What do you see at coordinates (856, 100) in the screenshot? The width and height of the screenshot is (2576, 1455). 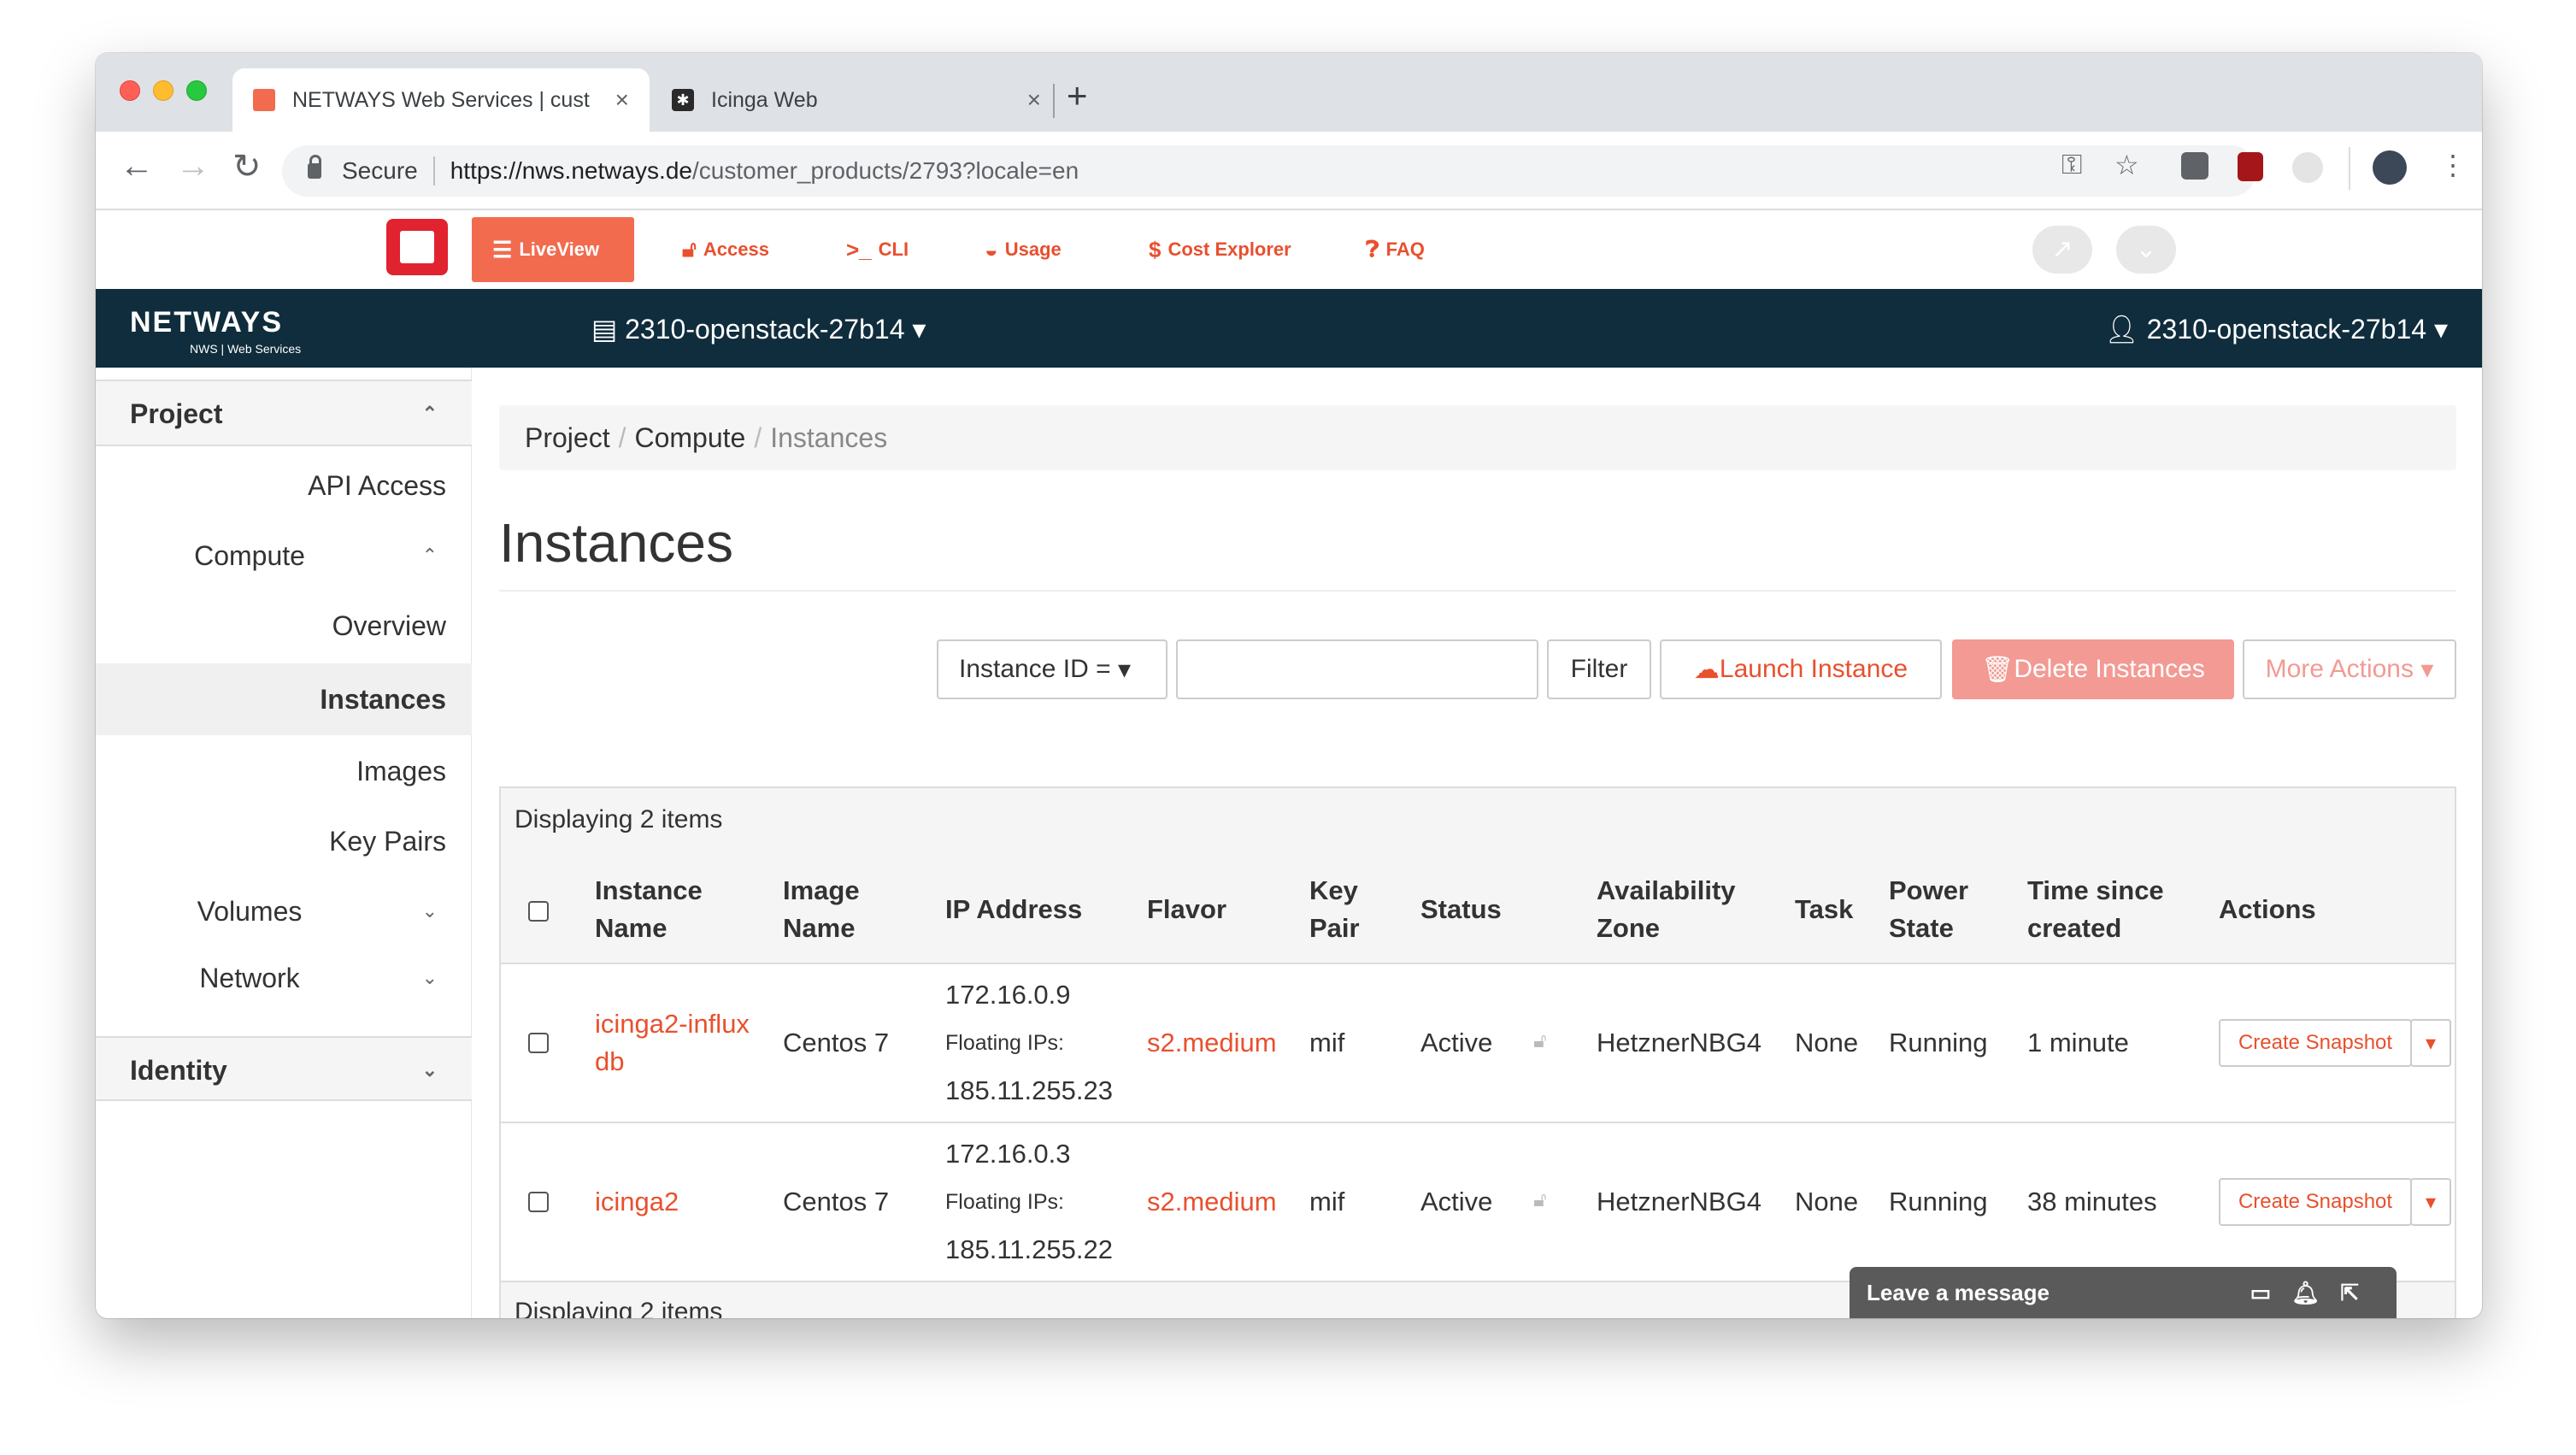 I see `tab-icinga: ✱ Icinga Web ×` at bounding box center [856, 100].